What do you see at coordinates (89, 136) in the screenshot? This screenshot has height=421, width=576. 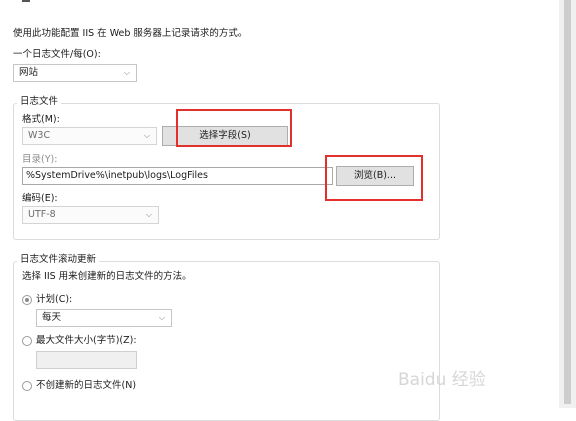 I see `format-dropdown: W3C ⌵` at bounding box center [89, 136].